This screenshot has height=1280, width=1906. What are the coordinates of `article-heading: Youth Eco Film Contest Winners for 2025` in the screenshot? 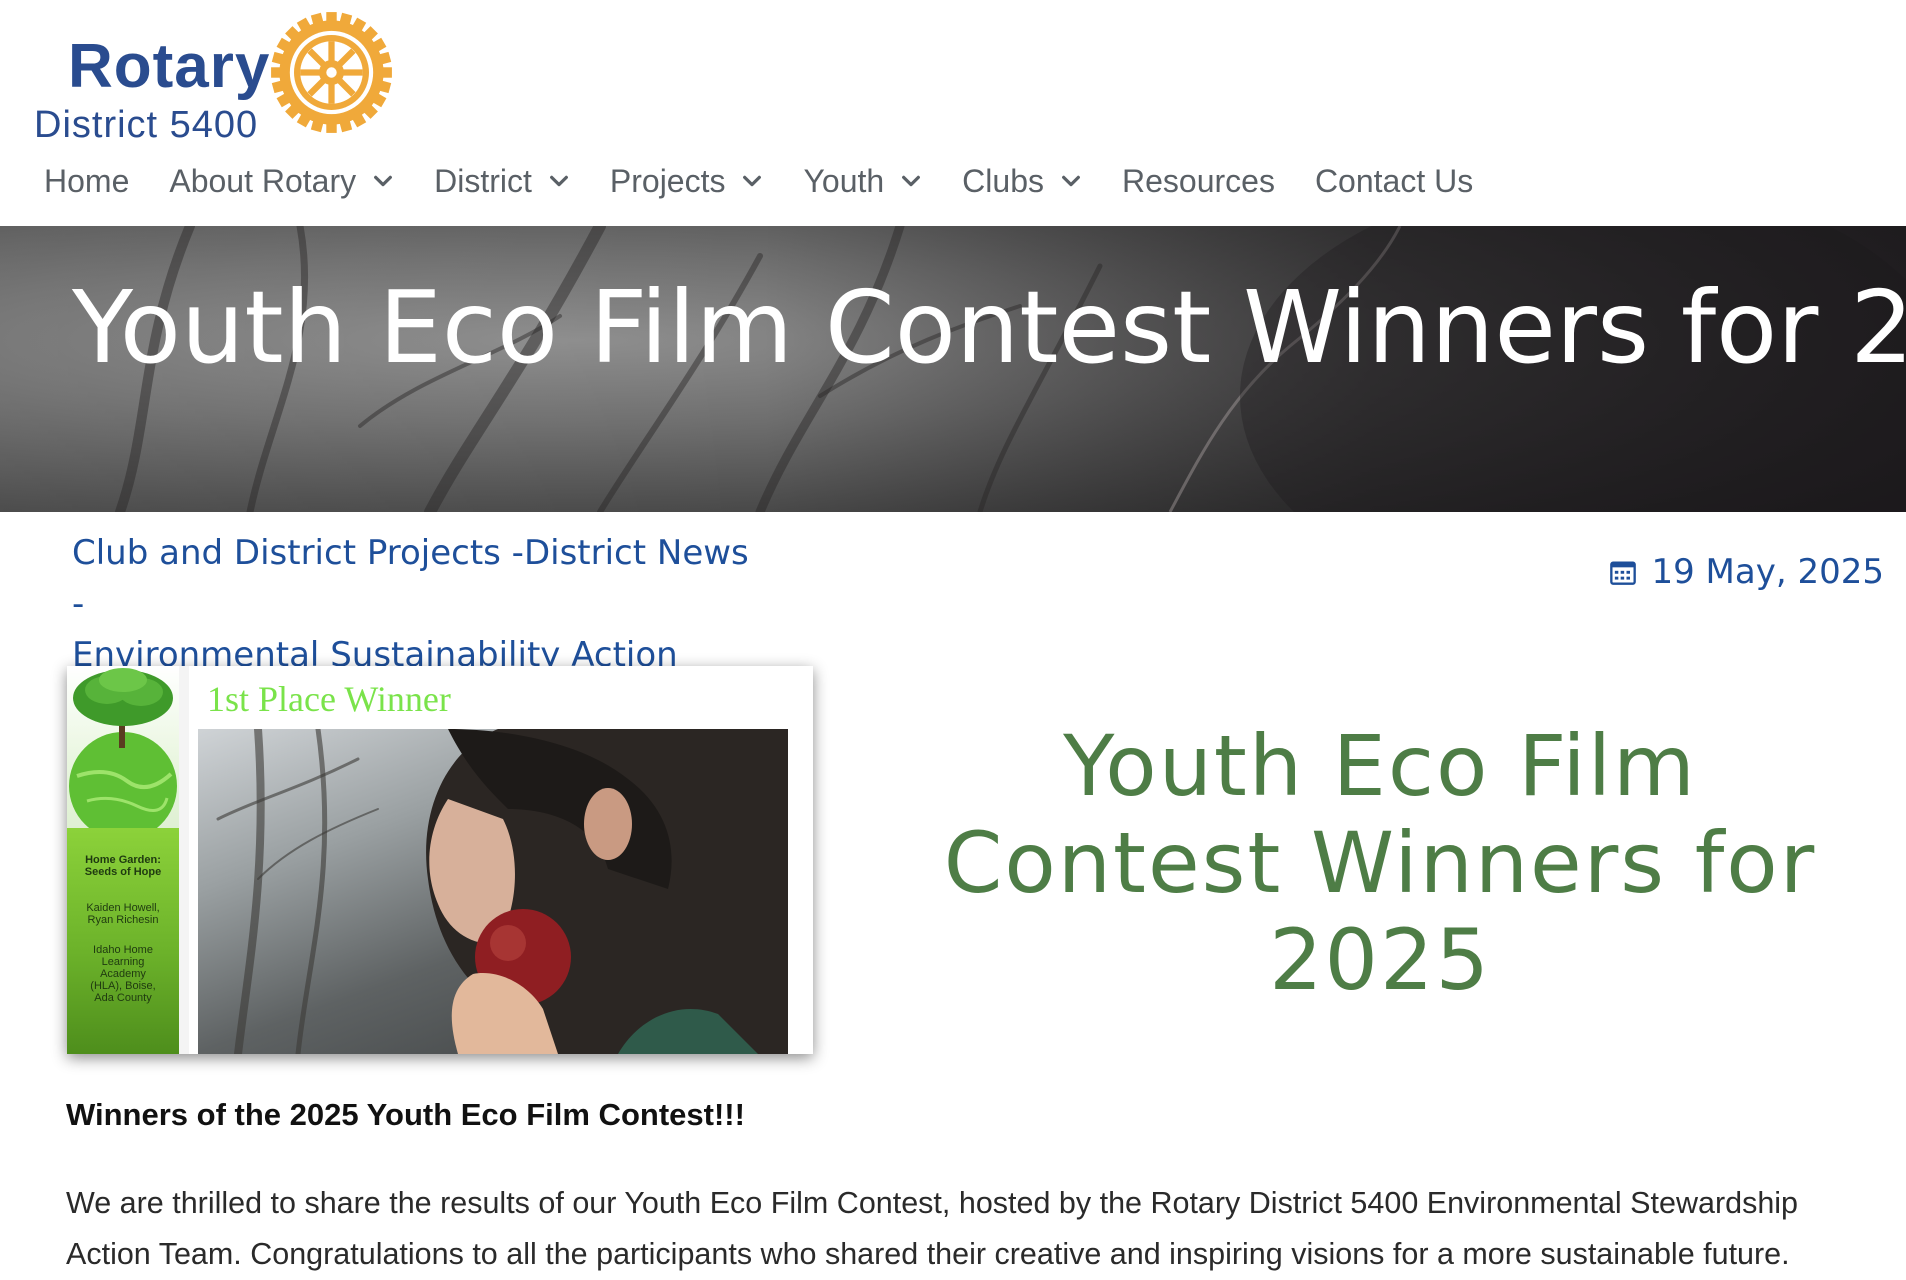 It's located at (1380, 863).